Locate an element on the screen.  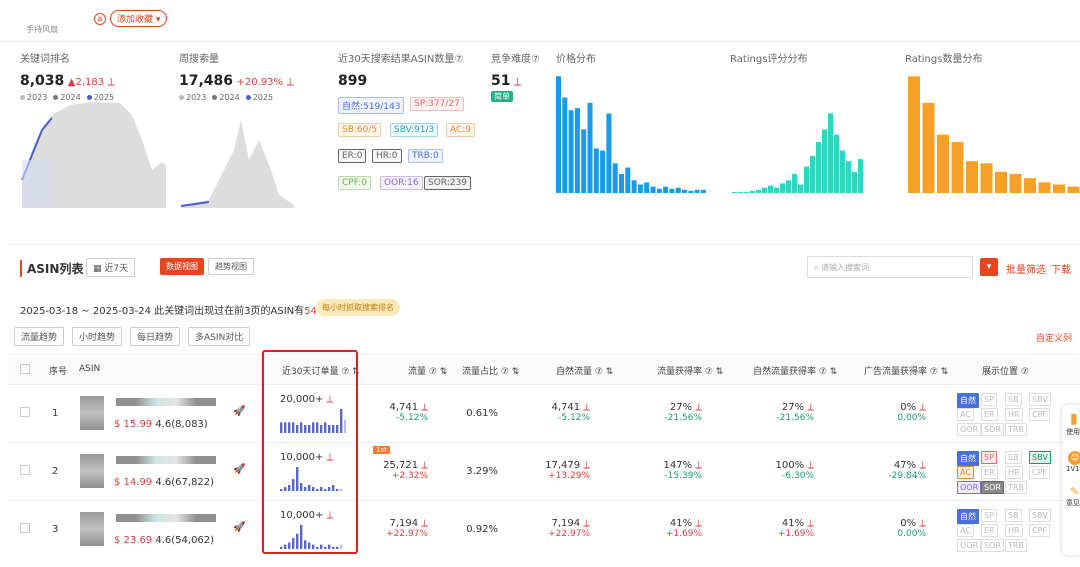
rate-delta: -15.39% is located at coordinates (683, 476).